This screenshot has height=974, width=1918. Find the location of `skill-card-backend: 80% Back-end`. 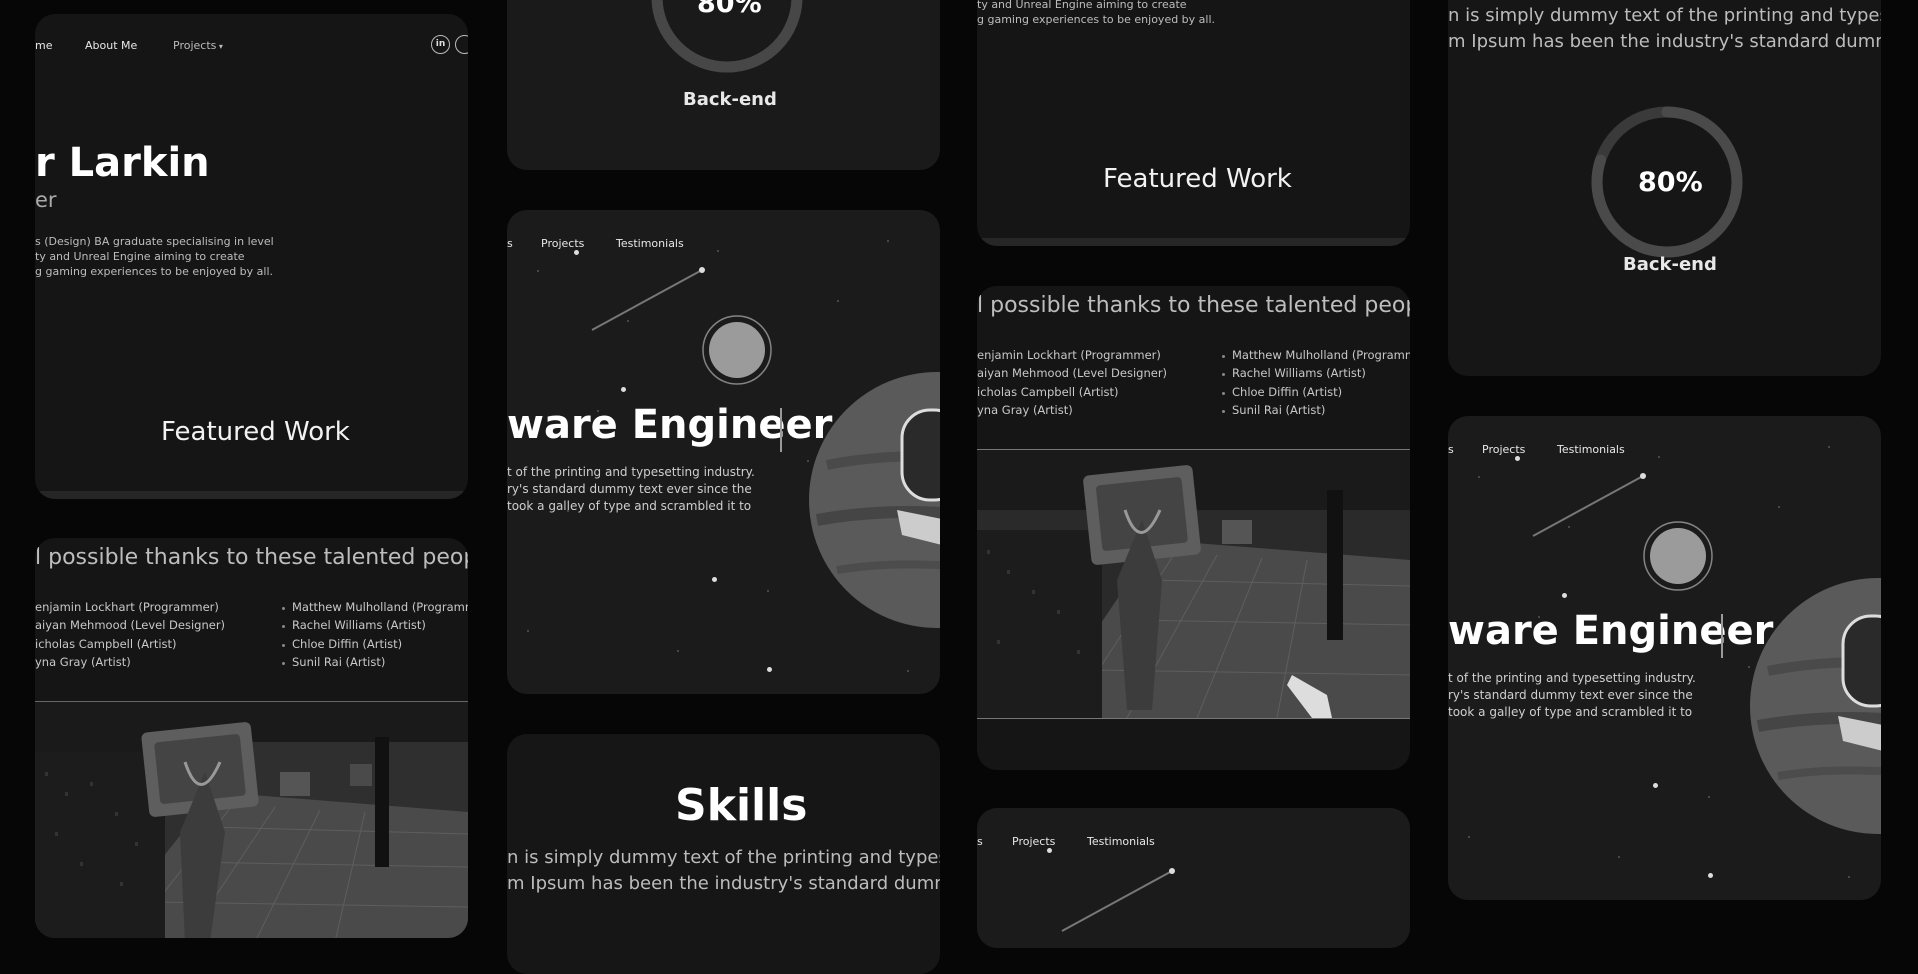

skill-card-backend: 80% Back-end is located at coordinates (723, 85).